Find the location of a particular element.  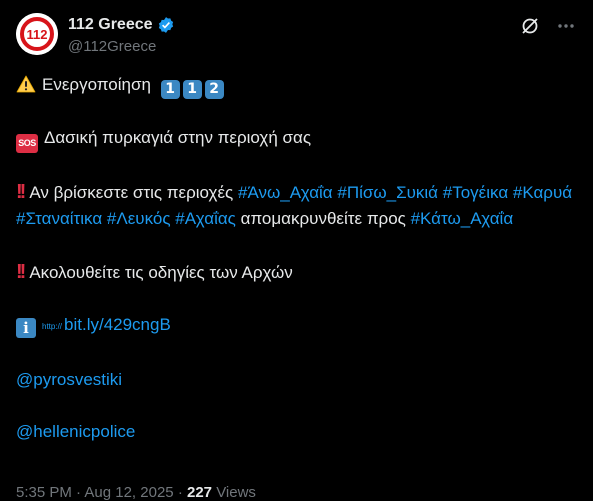

views-count: 227 is located at coordinates (199, 492).